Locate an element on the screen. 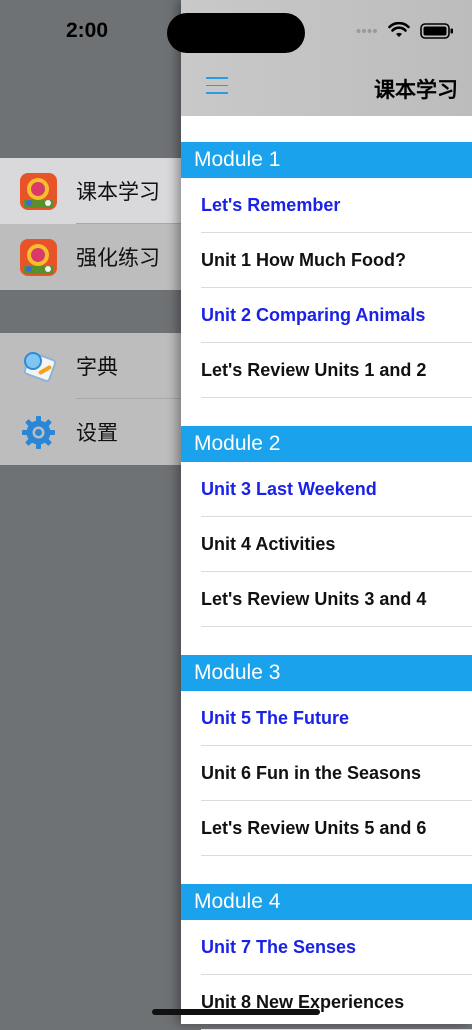 This screenshot has width=472, height=1030. lesson-row: Unit 2 Comparing Animals is located at coordinates (326, 315).